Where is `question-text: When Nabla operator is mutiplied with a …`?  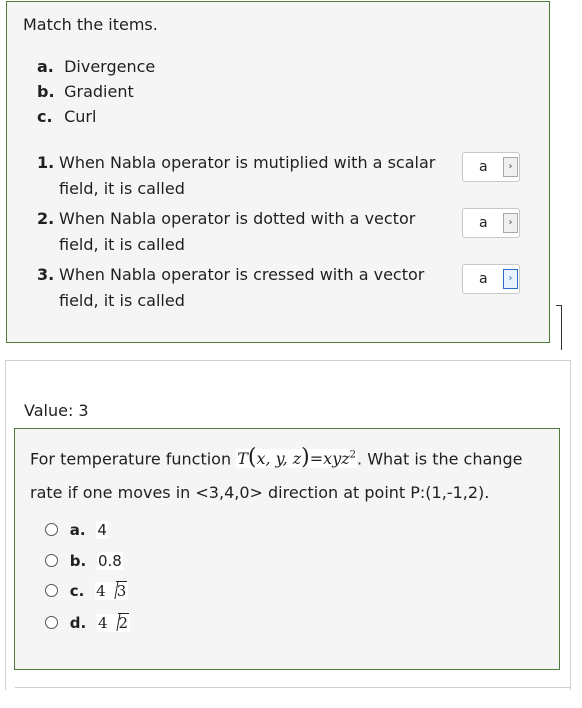
question-text: When Nabla operator is mutiplied with a … is located at coordinates (247, 175).